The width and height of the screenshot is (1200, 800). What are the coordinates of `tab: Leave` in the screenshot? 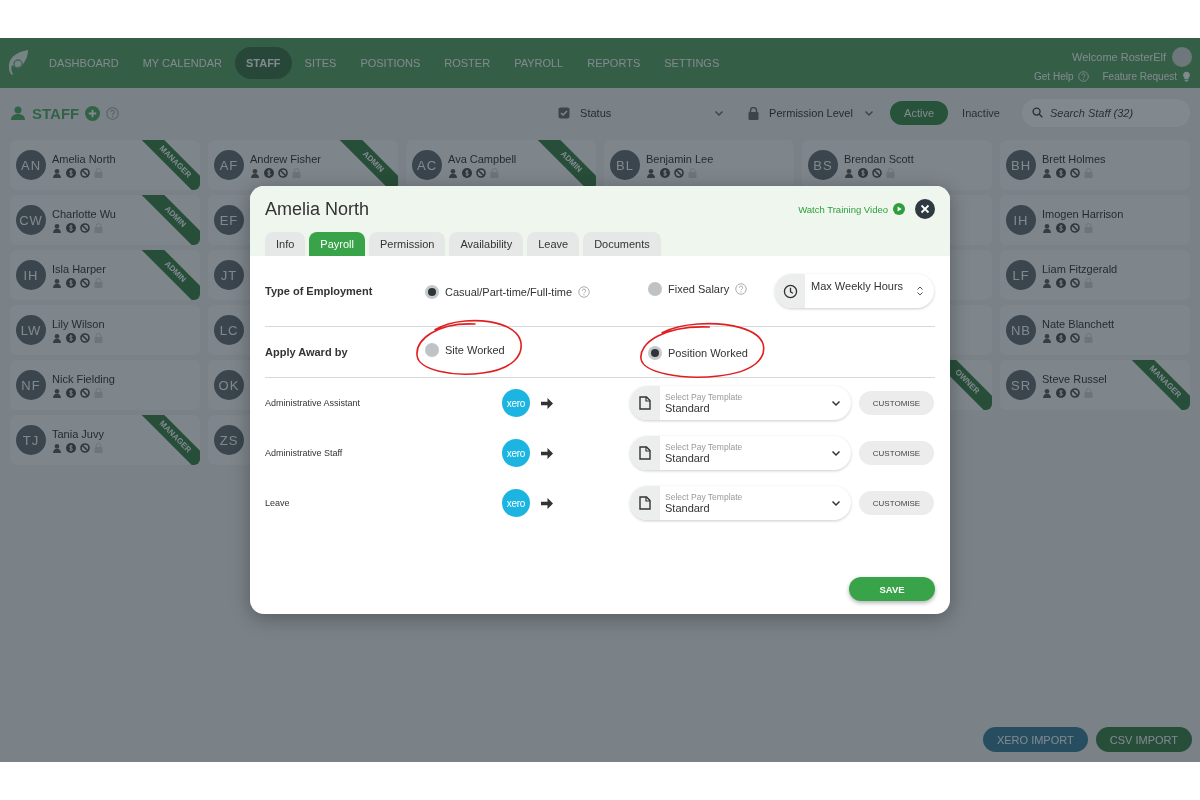 It's located at (553, 244).